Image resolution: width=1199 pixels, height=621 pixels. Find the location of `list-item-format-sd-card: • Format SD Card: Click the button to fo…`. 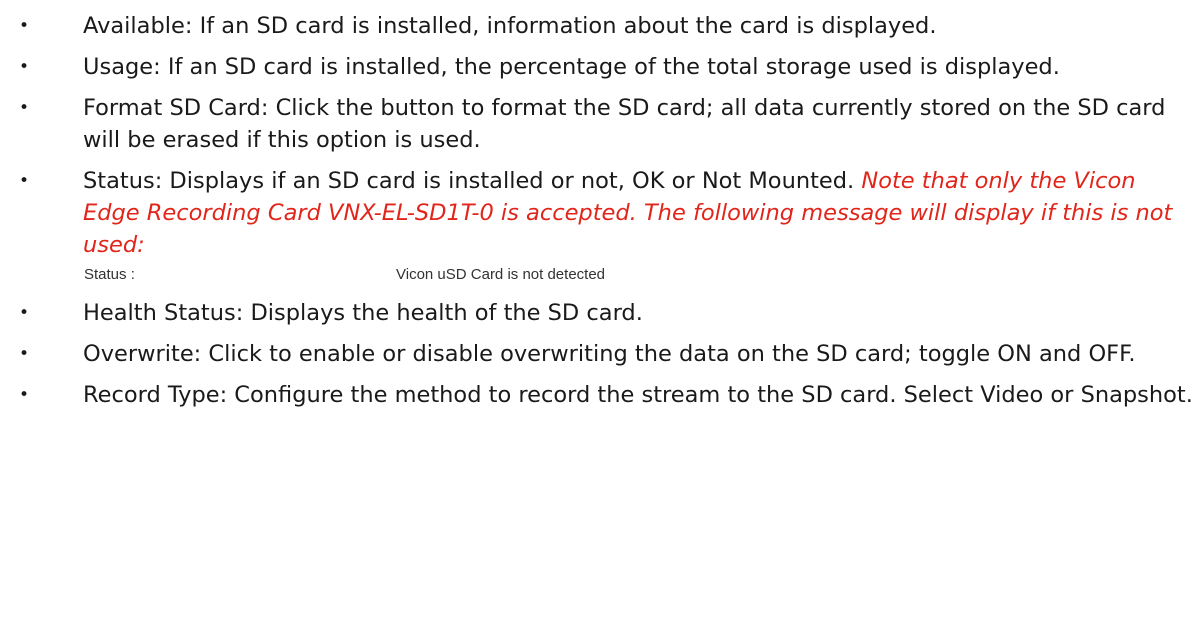

list-item-format-sd-card: • Format SD Card: Click the button to fo… is located at coordinates (599, 124).